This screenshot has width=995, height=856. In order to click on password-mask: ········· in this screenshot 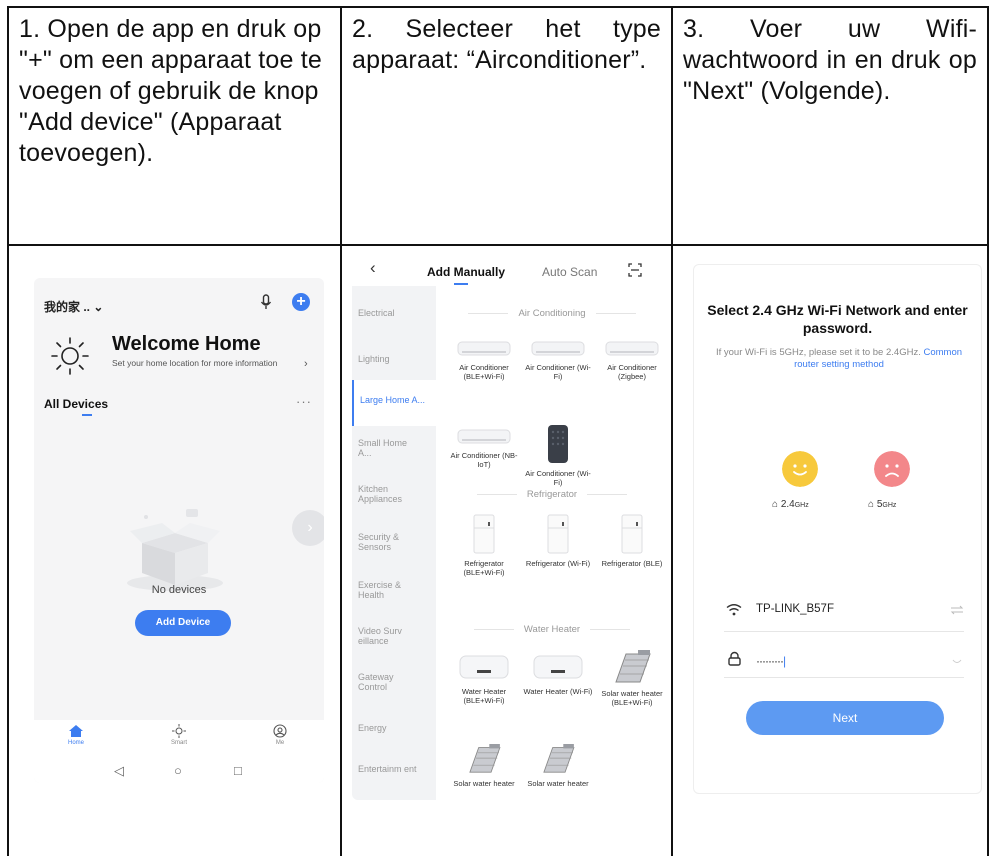, I will do `click(770, 661)`.